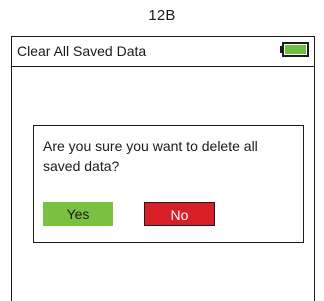  I want to click on screen-title: Clear All Saved Data, so click(82, 51).